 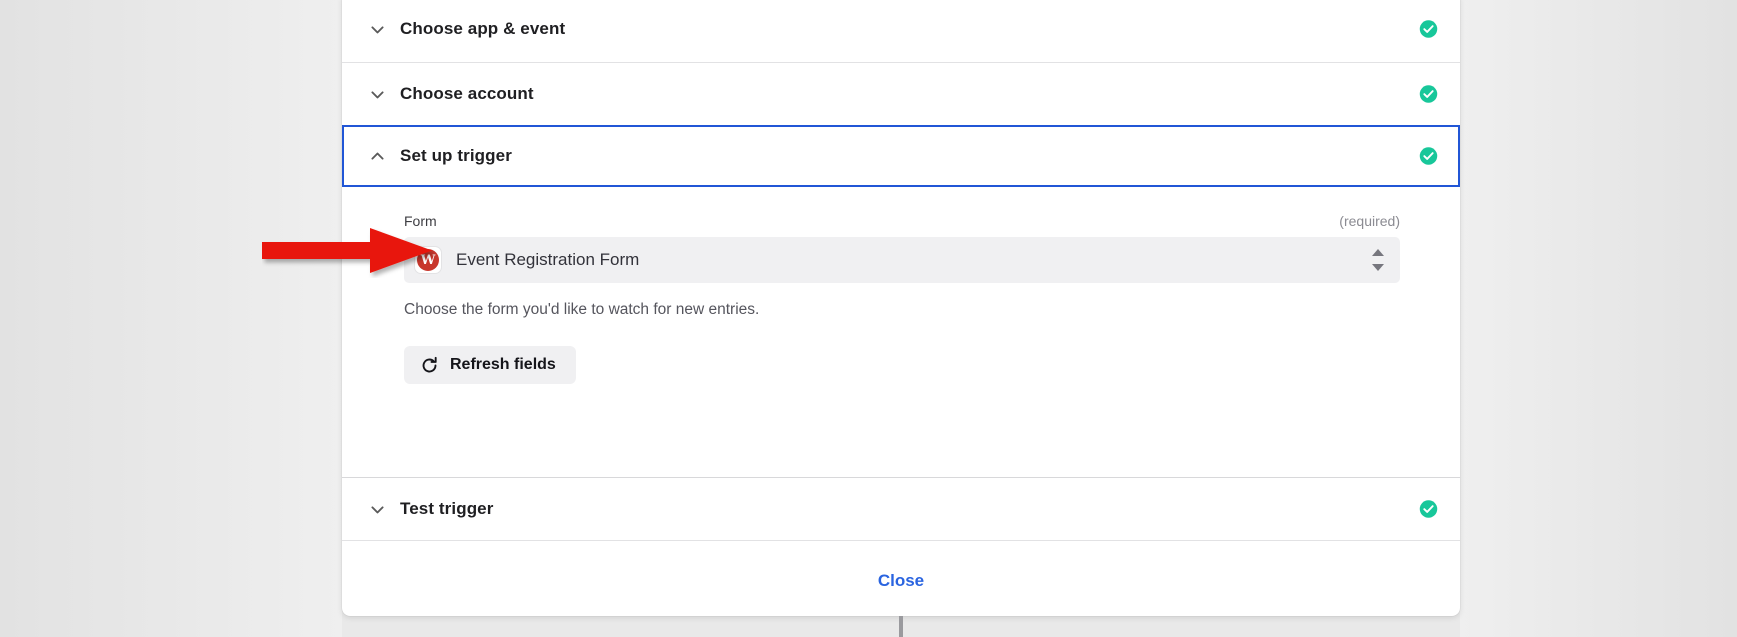 What do you see at coordinates (447, 508) in the screenshot?
I see `step-title-test-trigger: Test trigger` at bounding box center [447, 508].